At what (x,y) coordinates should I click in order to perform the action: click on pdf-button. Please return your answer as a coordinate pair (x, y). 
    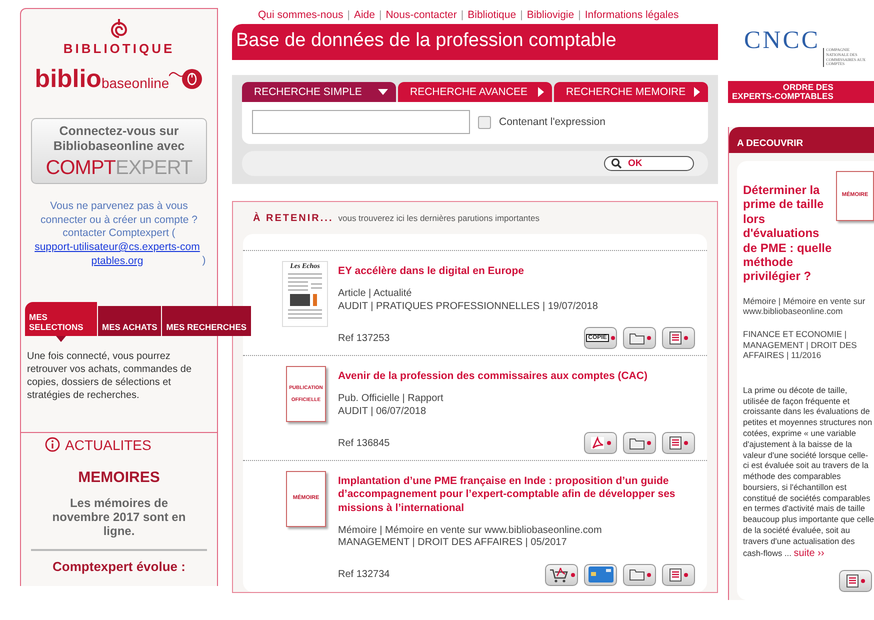
    Looking at the image, I should click on (600, 443).